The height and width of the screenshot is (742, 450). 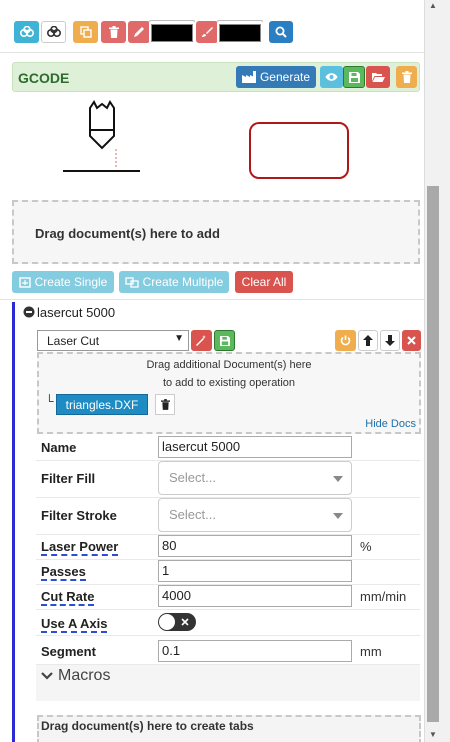 What do you see at coordinates (229, 383) in the screenshot?
I see `operation-dropzone-line2: to add to existing operation` at bounding box center [229, 383].